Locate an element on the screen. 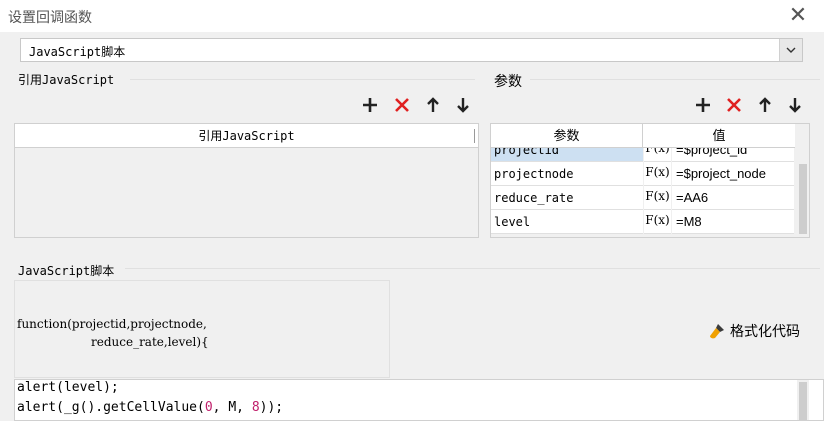  table-row: projectnode F(x) =$project_node is located at coordinates (643, 174).